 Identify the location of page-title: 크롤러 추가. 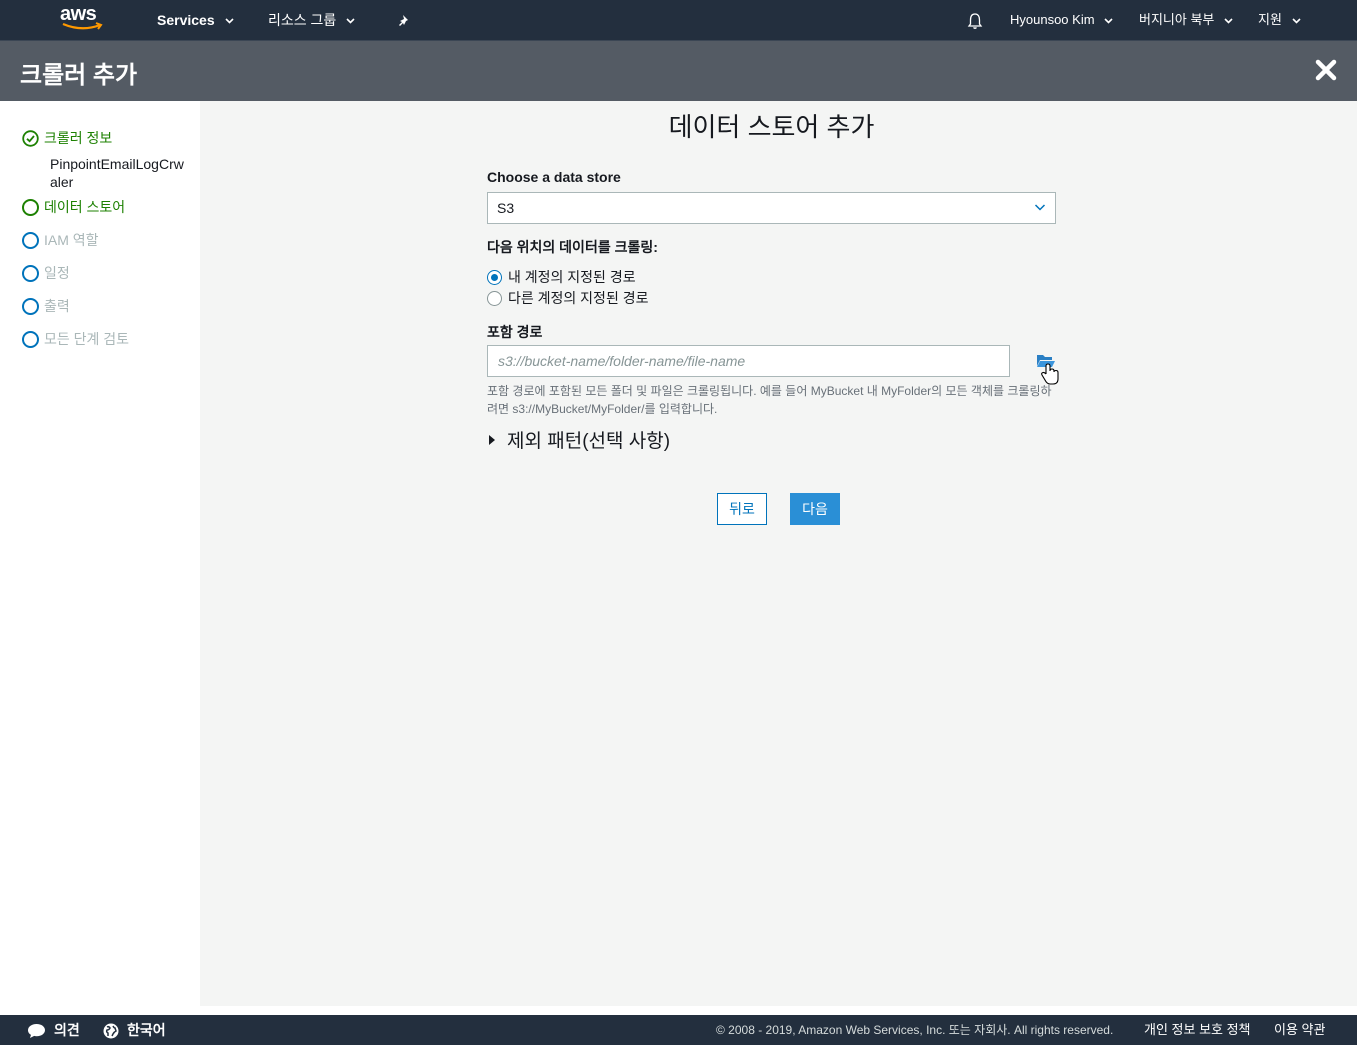
(79, 75).